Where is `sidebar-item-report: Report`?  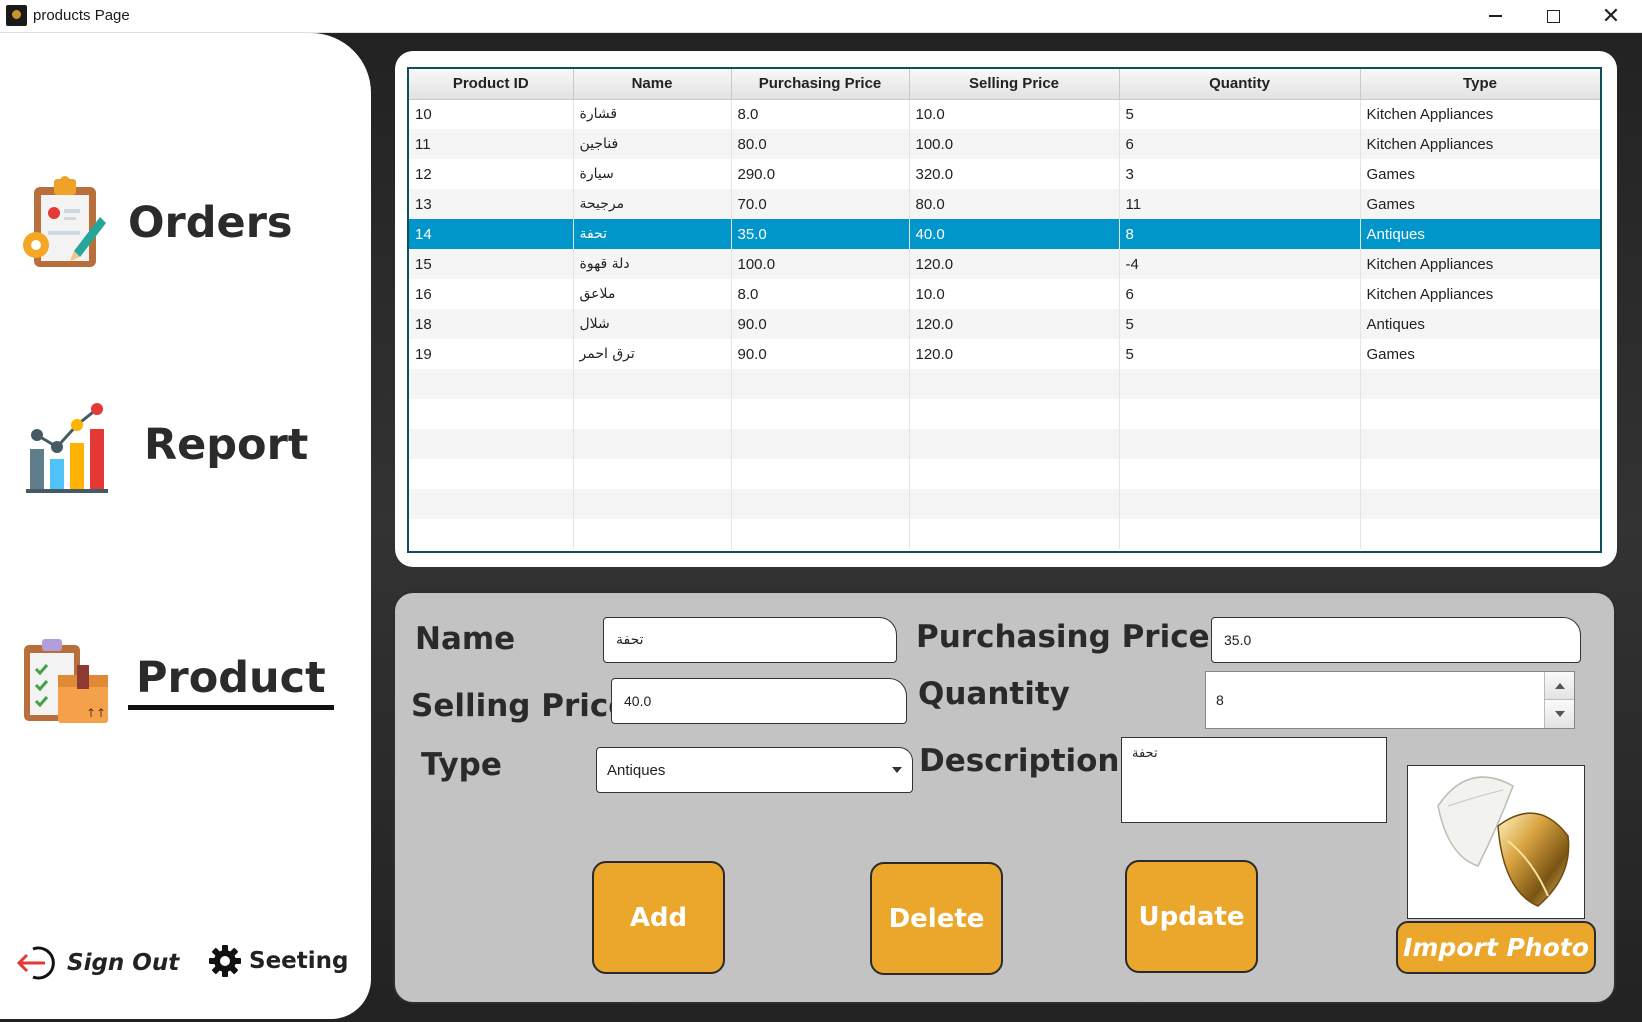
sidebar-item-report: Report is located at coordinates (166, 445).